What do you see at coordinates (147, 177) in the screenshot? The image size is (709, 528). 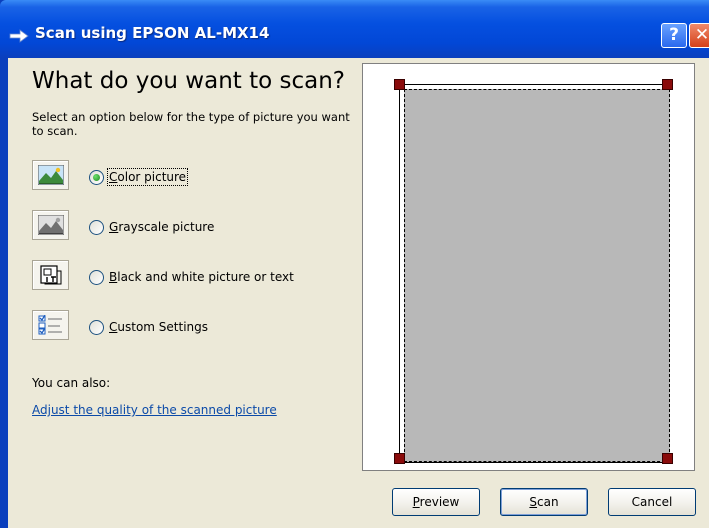 I see `color-picture-label: Color picture` at bounding box center [147, 177].